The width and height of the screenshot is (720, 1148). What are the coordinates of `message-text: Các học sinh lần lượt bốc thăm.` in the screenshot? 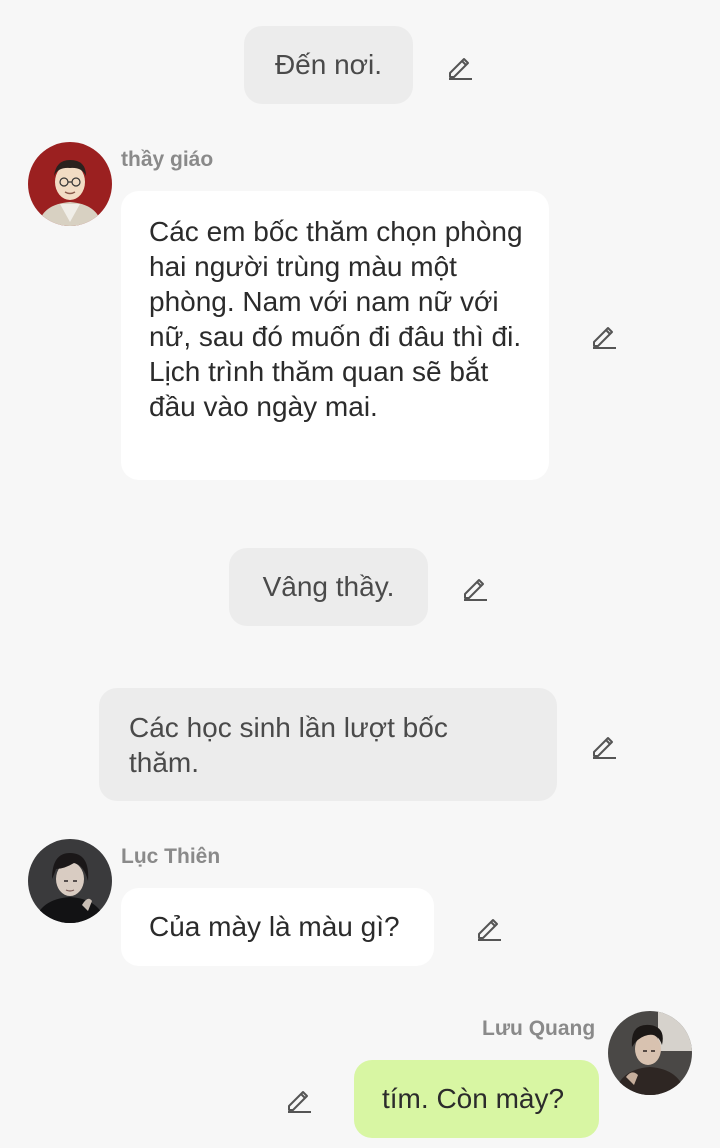 It's located at (288, 745).